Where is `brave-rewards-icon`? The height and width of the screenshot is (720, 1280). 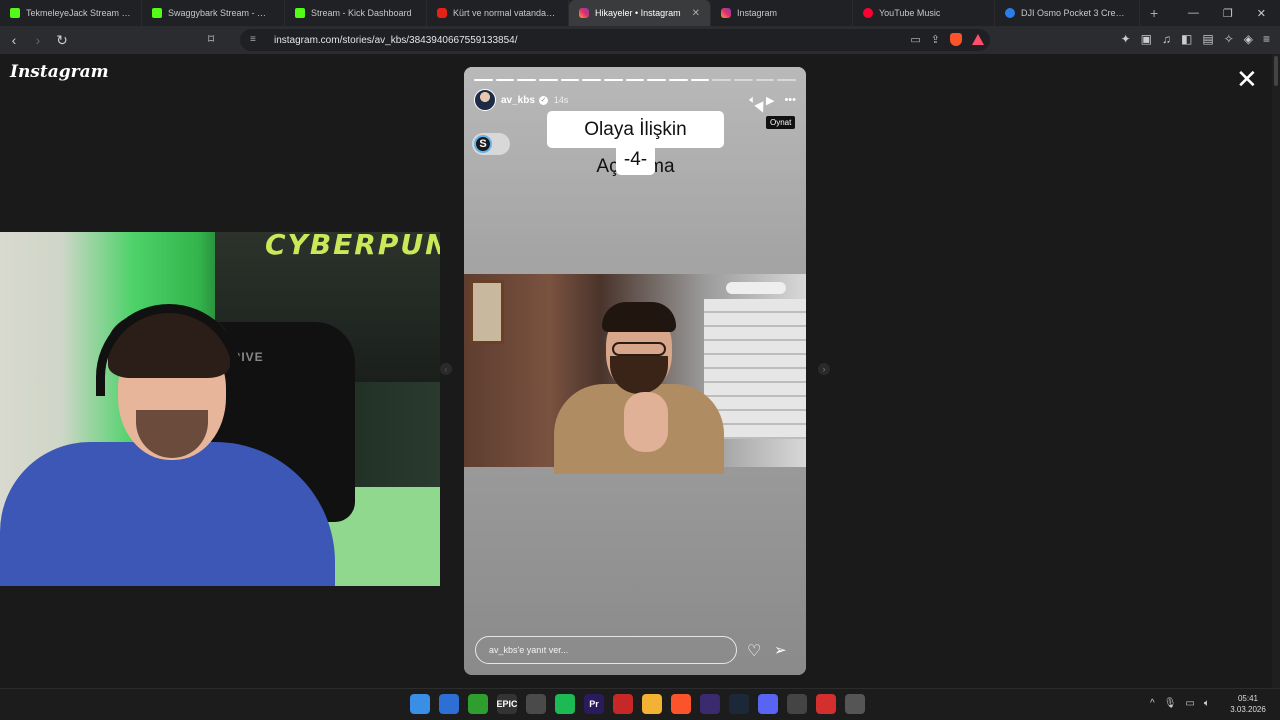 brave-rewards-icon is located at coordinates (978, 39).